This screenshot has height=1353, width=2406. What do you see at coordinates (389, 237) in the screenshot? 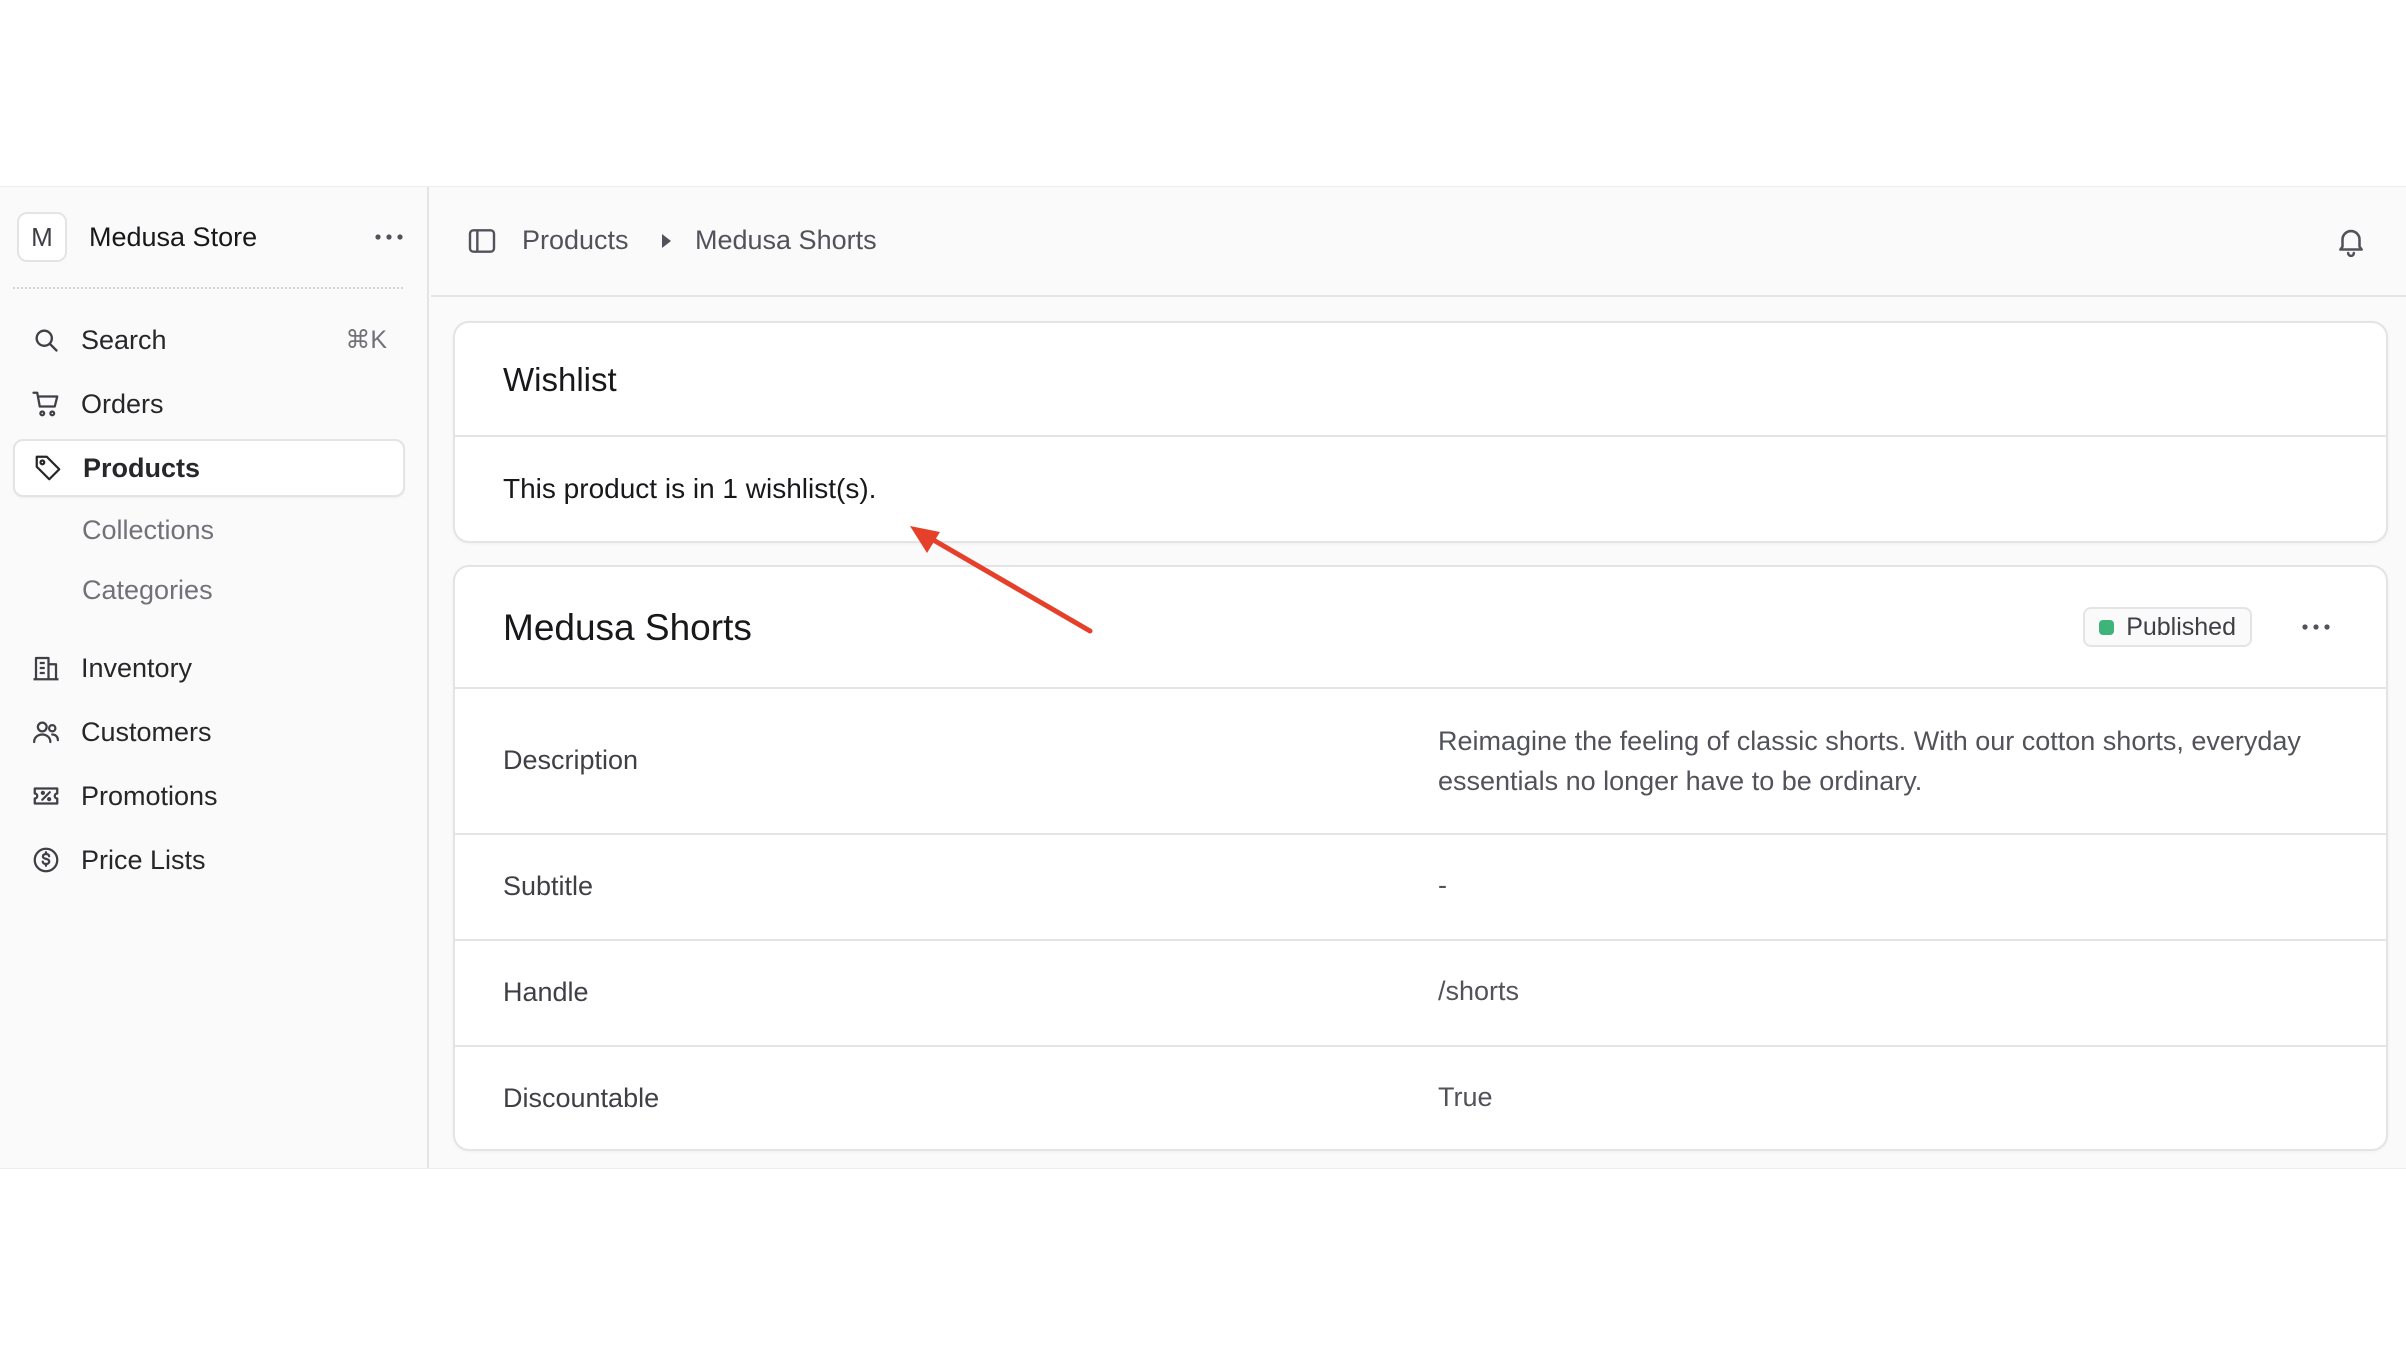
I see `store-menu-icon` at bounding box center [389, 237].